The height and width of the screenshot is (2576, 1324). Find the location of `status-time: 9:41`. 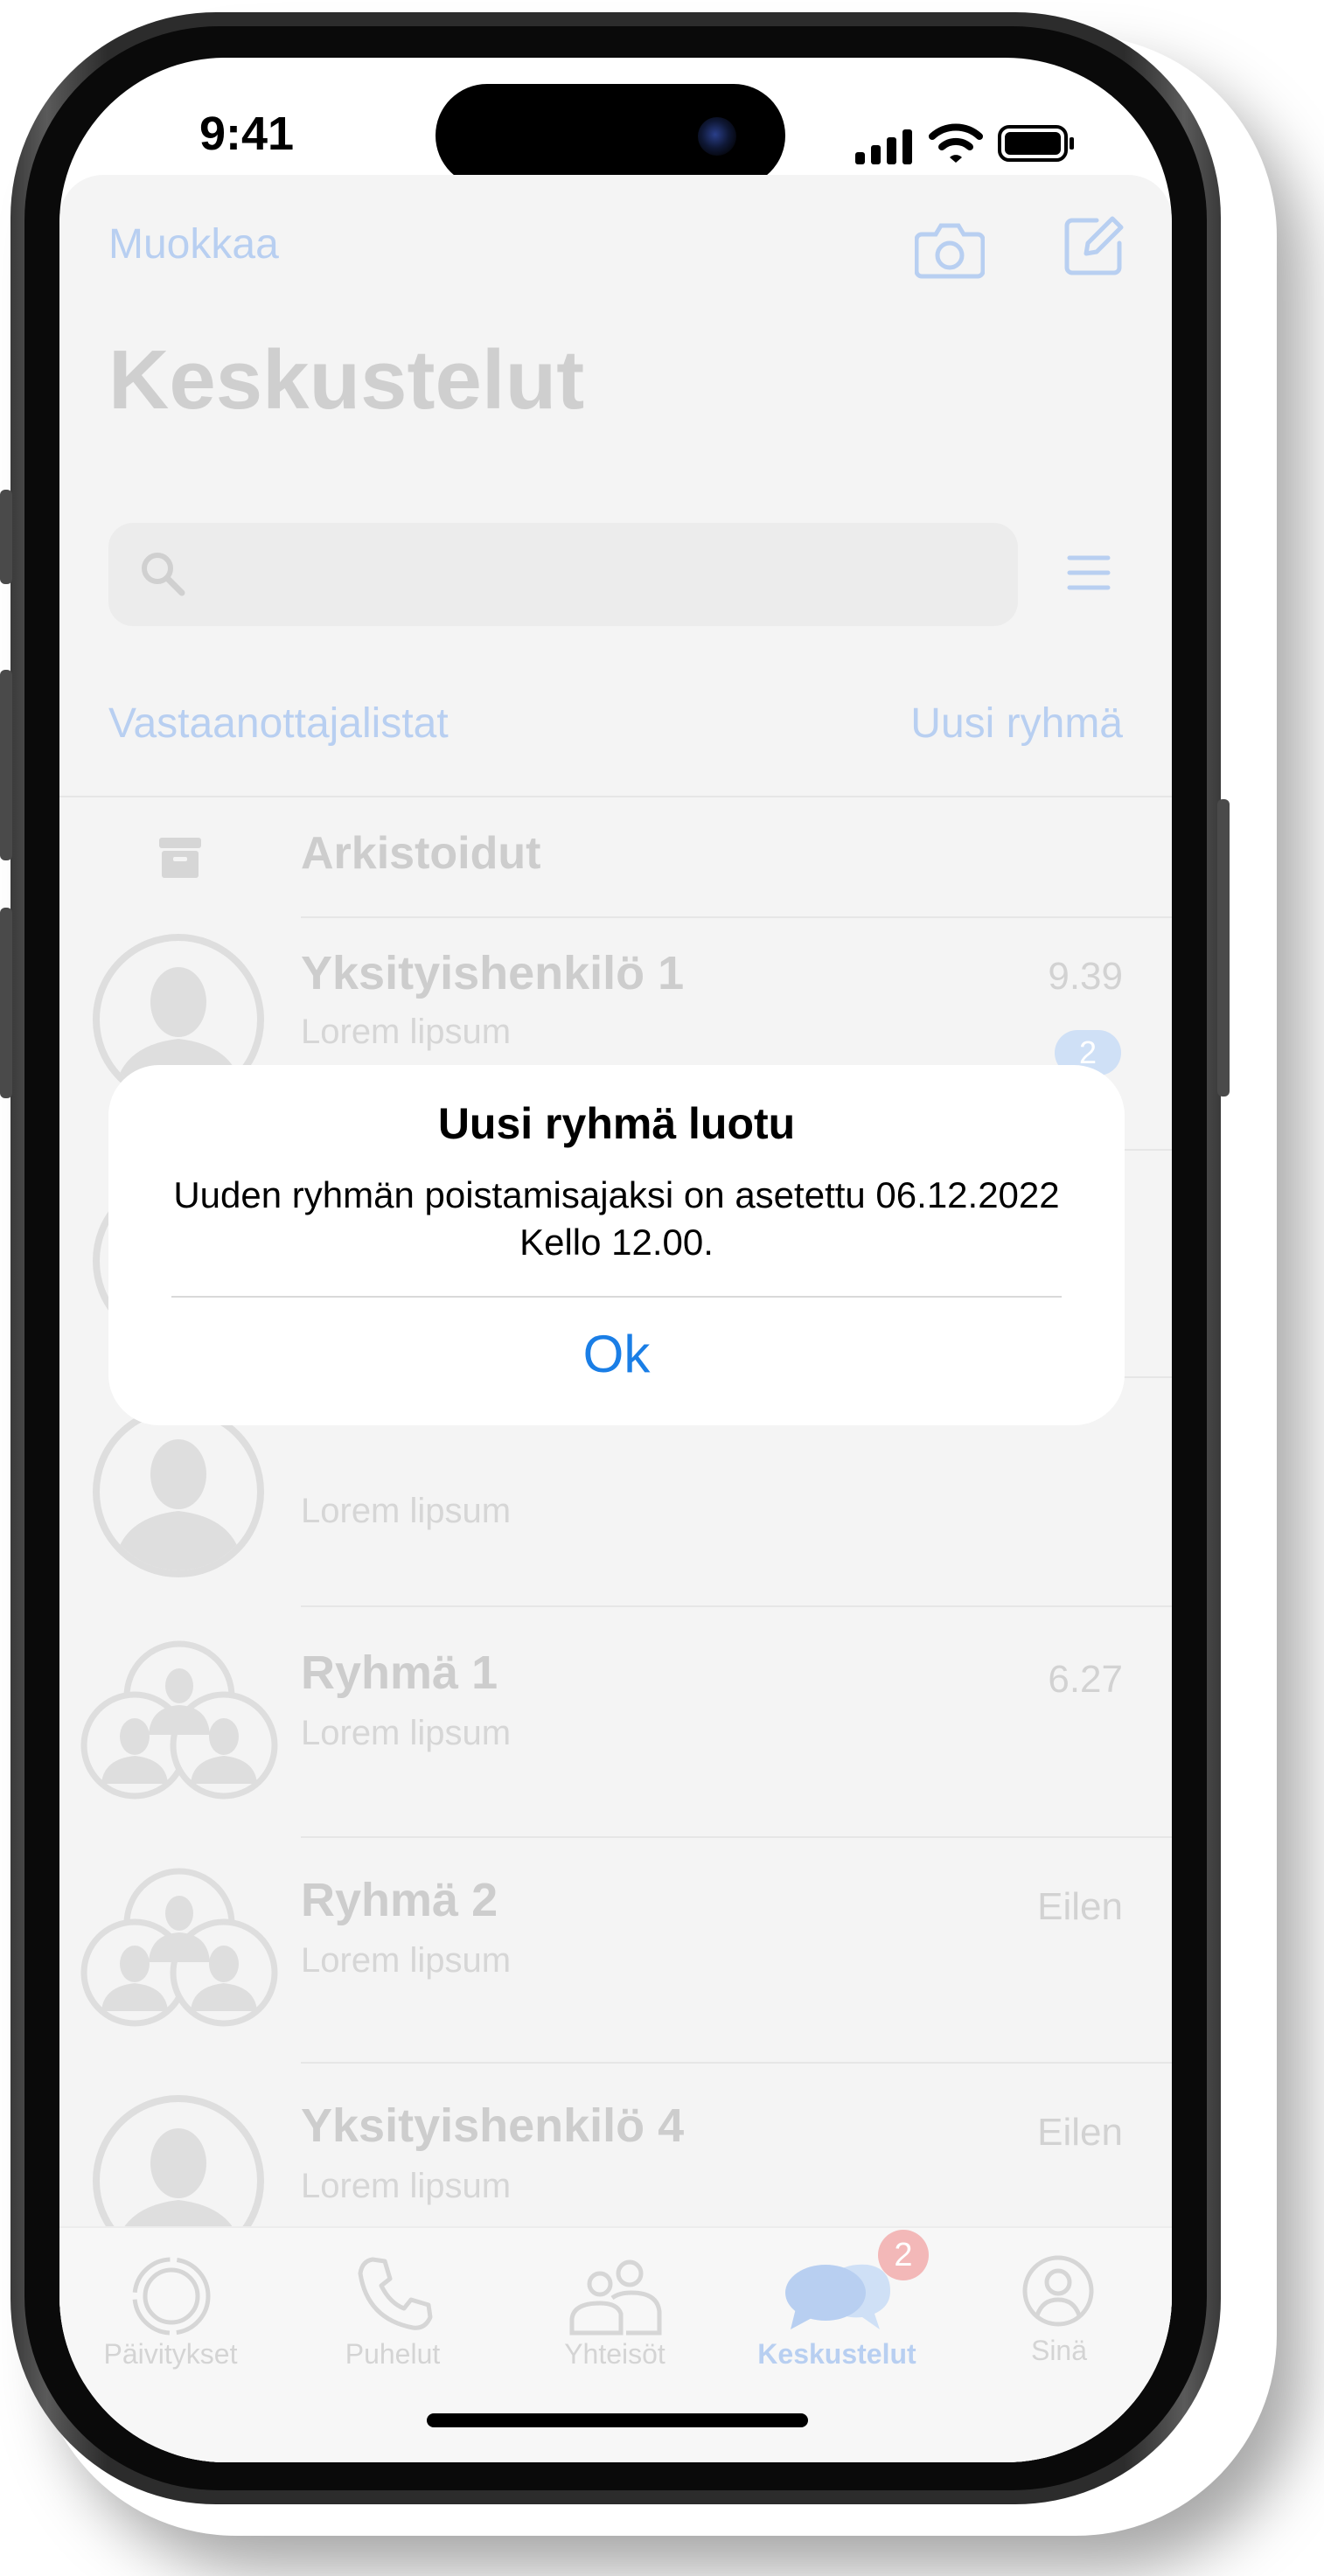

status-time: 9:41 is located at coordinates (247, 134).